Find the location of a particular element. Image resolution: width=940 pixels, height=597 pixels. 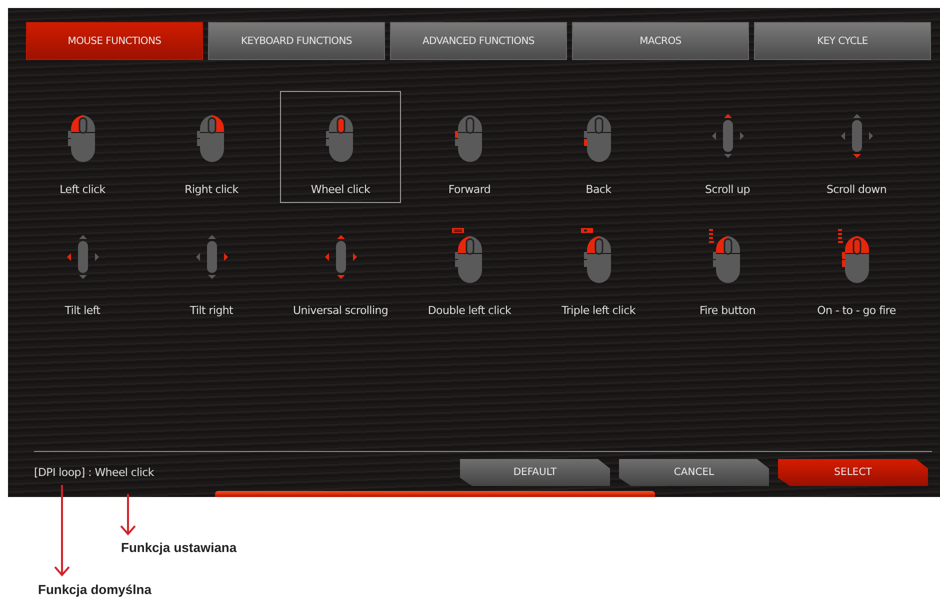

annotation-label: Funkcja domyślna is located at coordinates (95, 589).